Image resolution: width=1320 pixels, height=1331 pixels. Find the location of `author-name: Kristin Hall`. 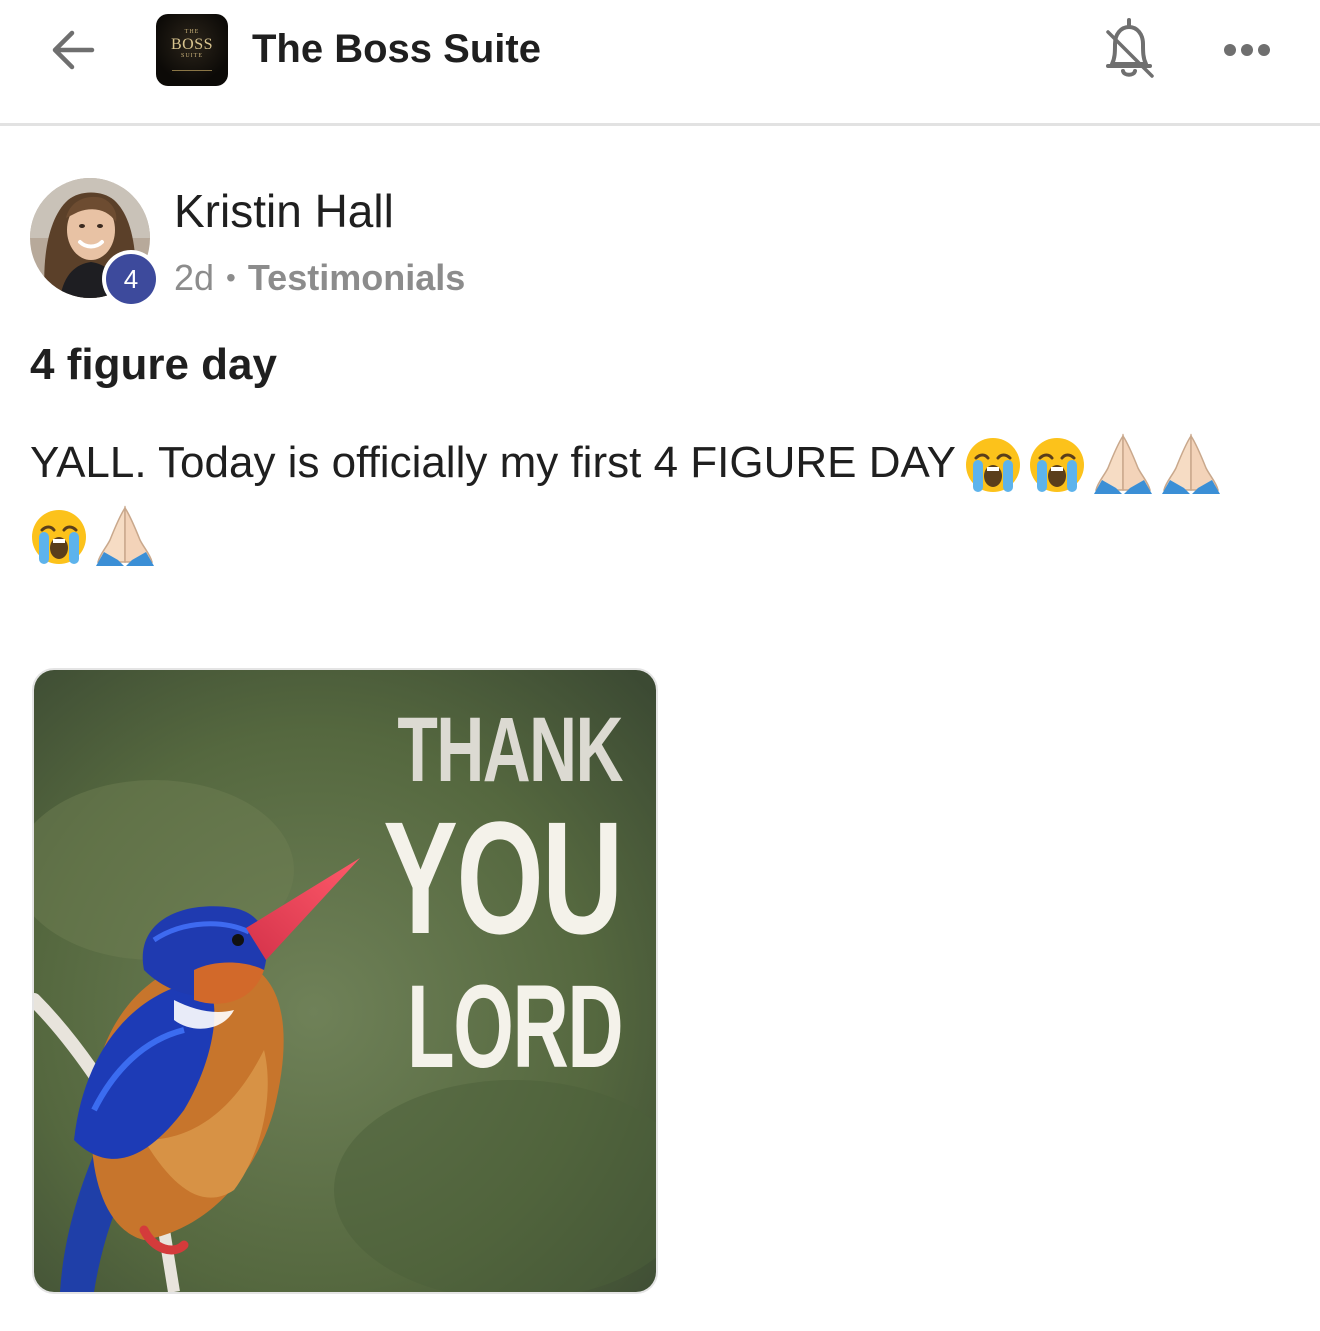

author-name: Kristin Hall is located at coordinates (284, 211).